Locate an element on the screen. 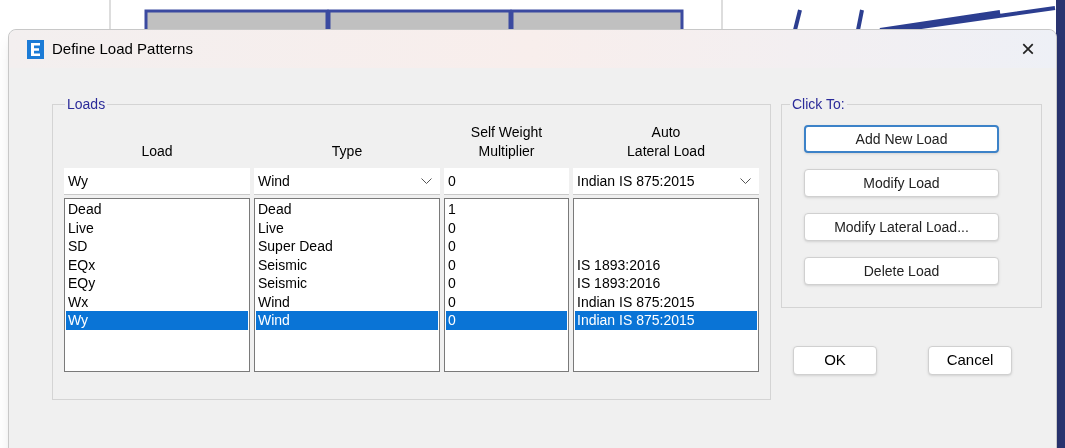 This screenshot has width=1065, height=448. list-item: Wy is located at coordinates (157, 320).